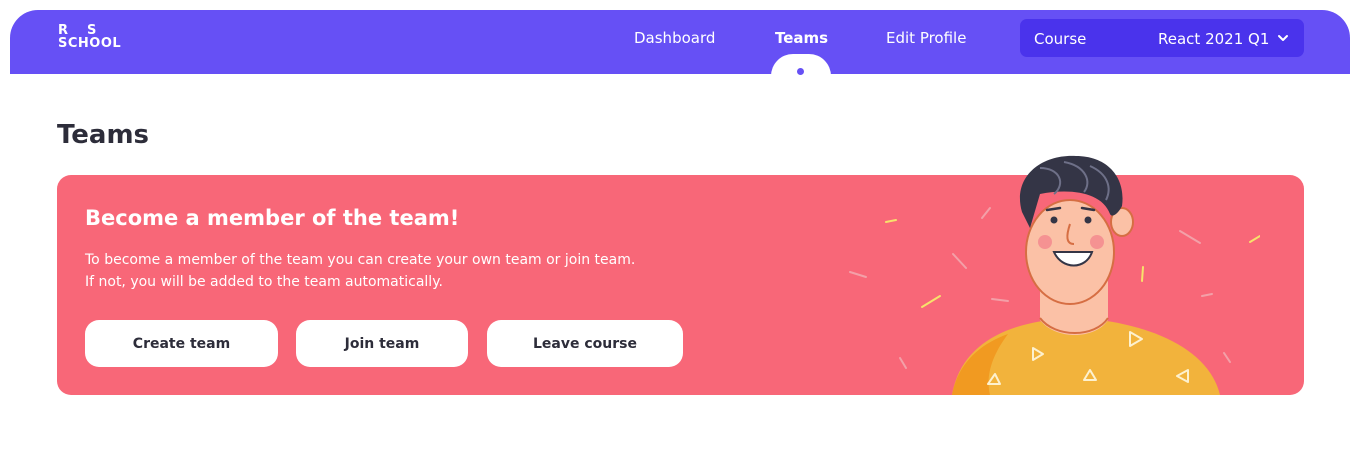  What do you see at coordinates (585, 343) in the screenshot?
I see `leave-course-button: Leave course` at bounding box center [585, 343].